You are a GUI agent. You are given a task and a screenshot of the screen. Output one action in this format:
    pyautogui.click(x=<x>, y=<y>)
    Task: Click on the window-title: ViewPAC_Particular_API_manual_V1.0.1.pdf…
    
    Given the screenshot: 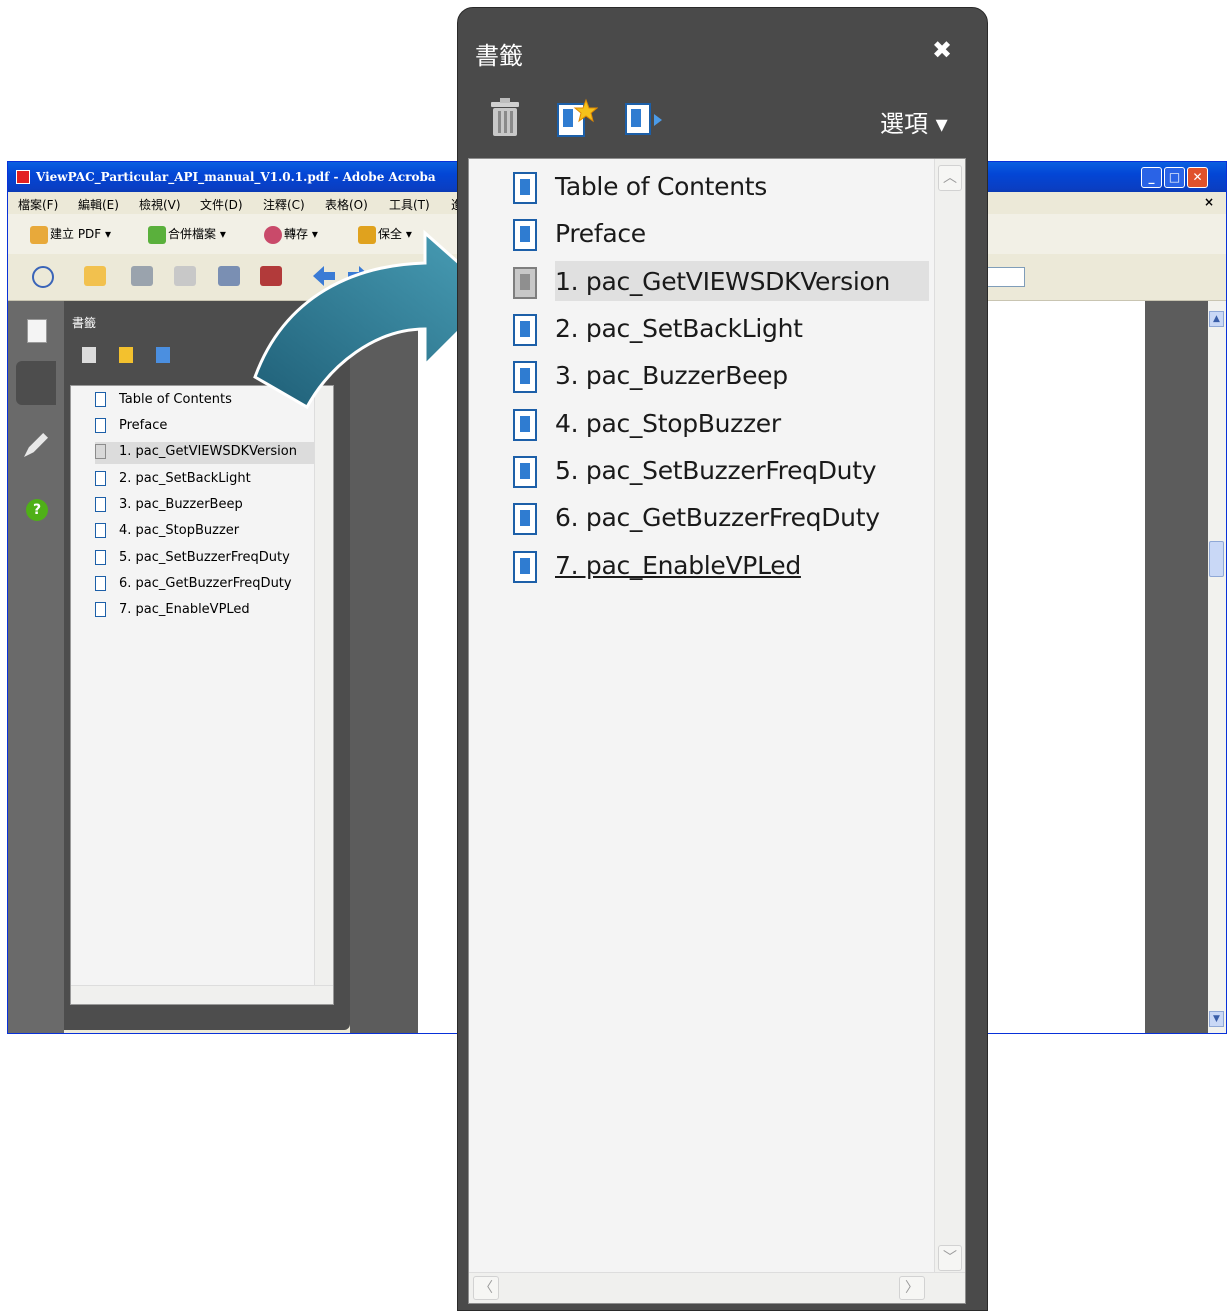 What is the action you would take?
    pyautogui.click(x=236, y=177)
    